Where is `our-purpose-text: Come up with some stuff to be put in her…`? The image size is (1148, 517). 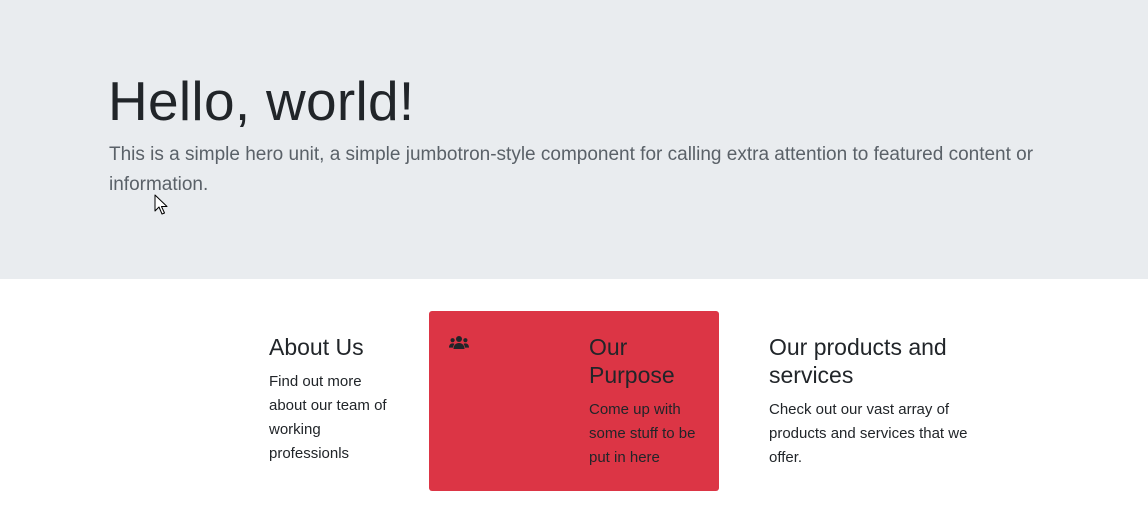 our-purpose-text: Come up with some stuff to be put in her… is located at coordinates (642, 433).